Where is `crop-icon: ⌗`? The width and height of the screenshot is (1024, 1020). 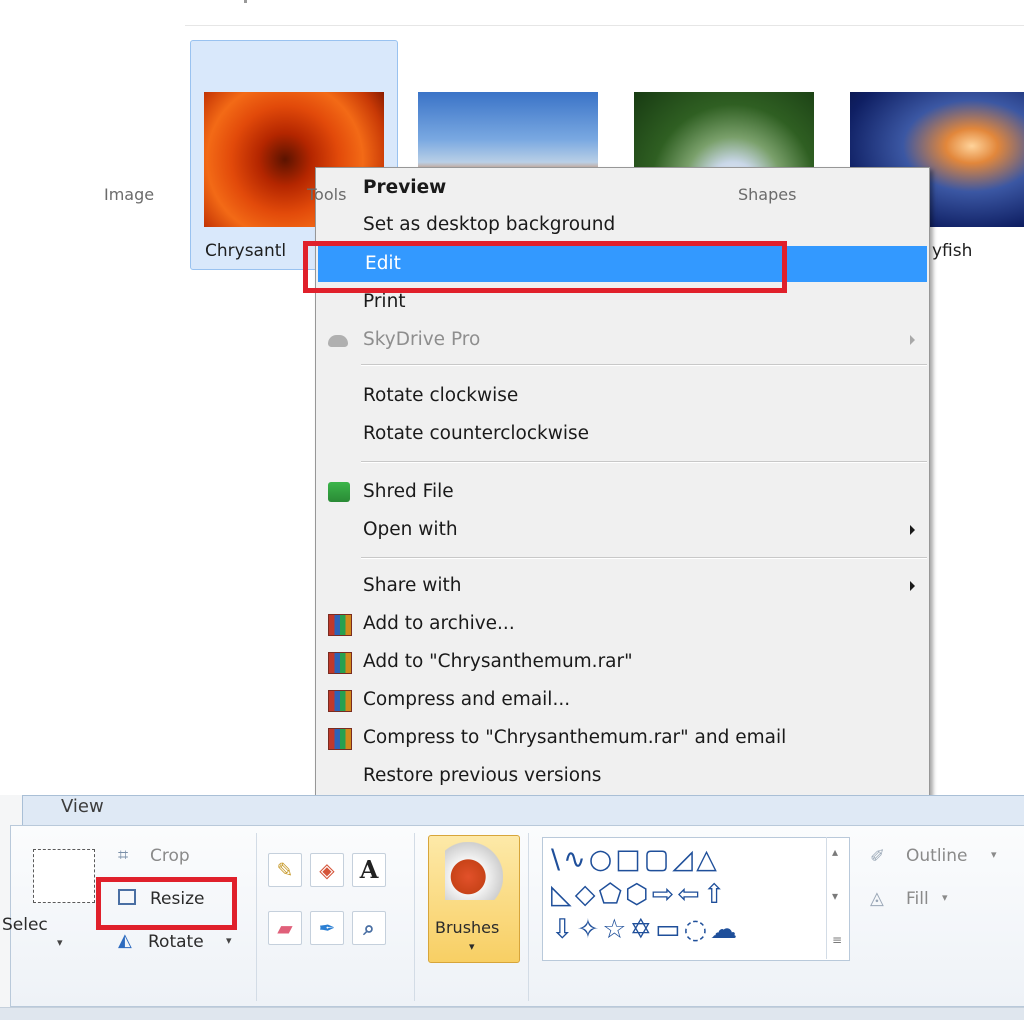 crop-icon: ⌗ is located at coordinates (123, 855).